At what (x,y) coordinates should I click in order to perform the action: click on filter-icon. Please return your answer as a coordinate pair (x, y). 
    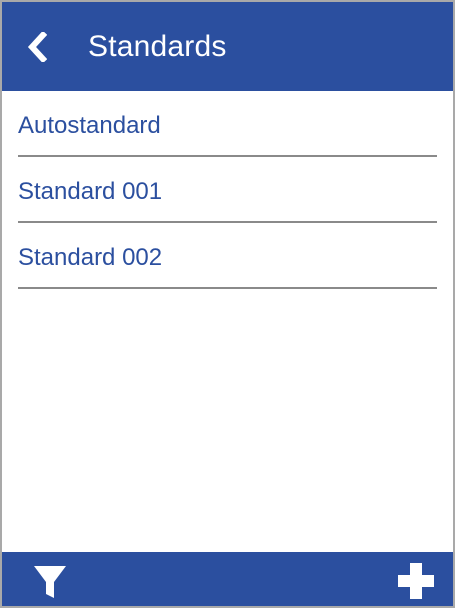
    Looking at the image, I should click on (50, 582).